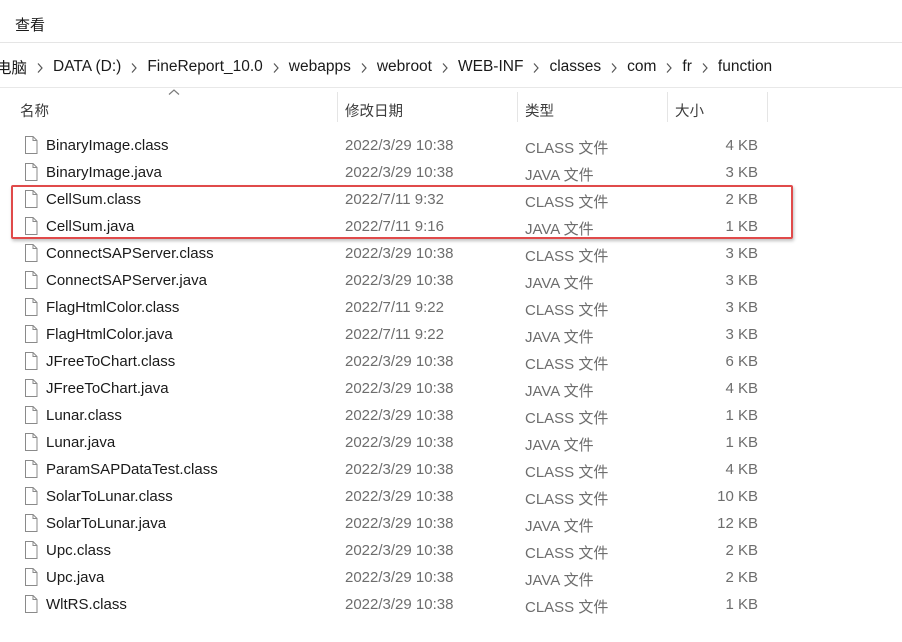 Image resolution: width=902 pixels, height=642 pixels. What do you see at coordinates (109, 334) in the screenshot?
I see `file-name: FlagHtmlColor.java` at bounding box center [109, 334].